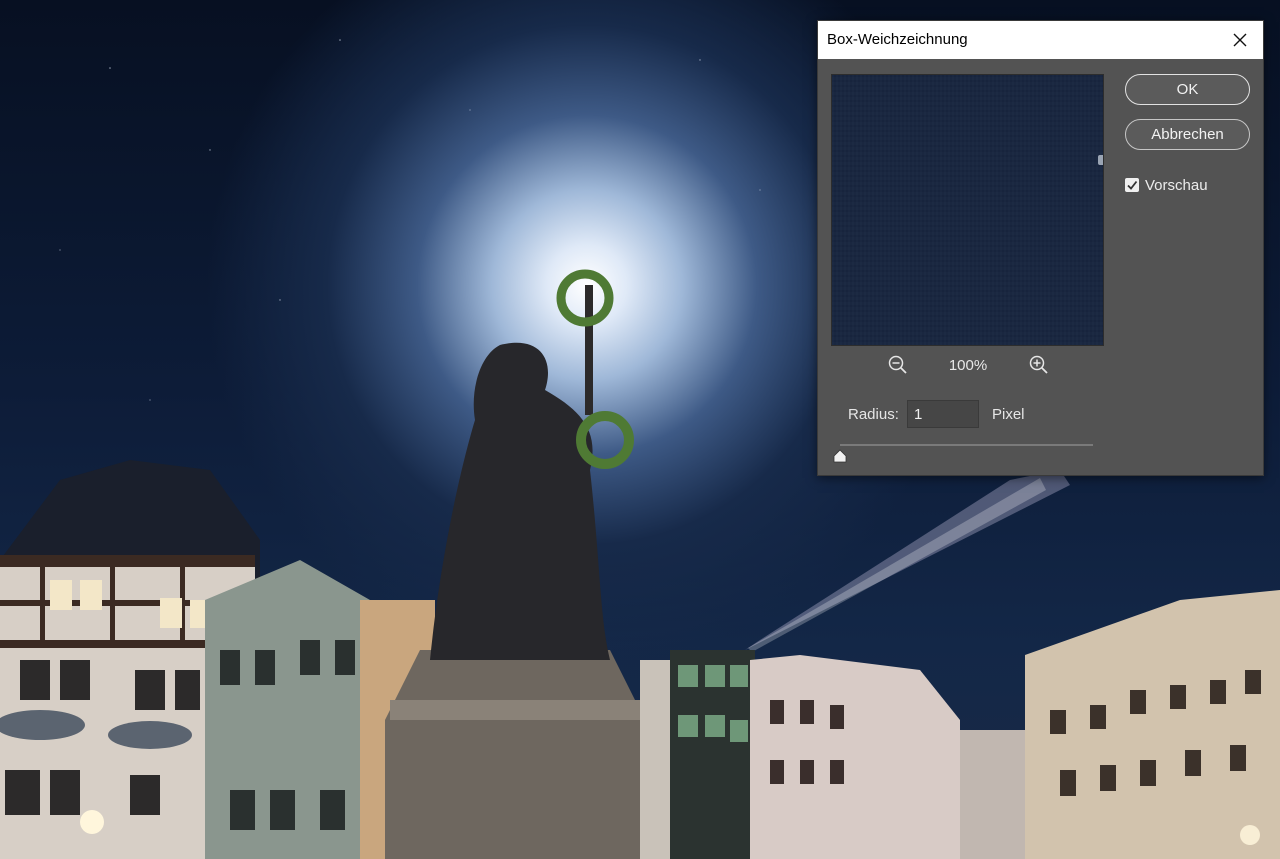 The height and width of the screenshot is (859, 1280). I want to click on zoom-in-button, so click(1039, 365).